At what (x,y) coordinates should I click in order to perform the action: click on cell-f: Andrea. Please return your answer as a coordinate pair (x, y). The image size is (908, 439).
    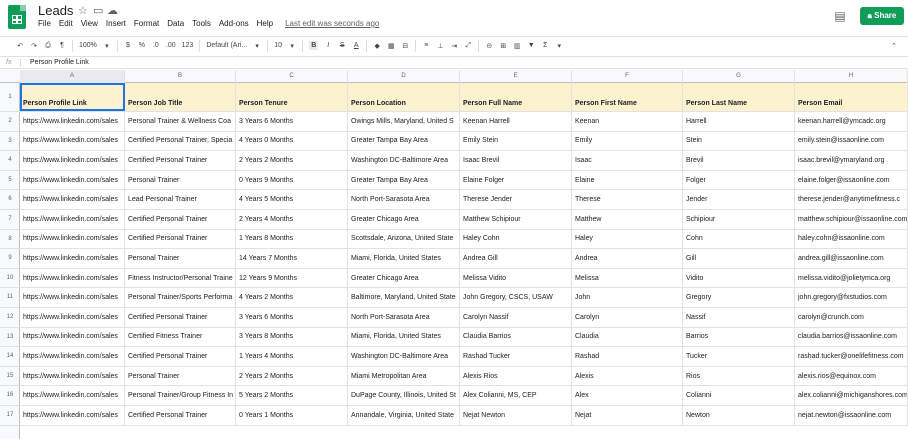
    Looking at the image, I should click on (627, 258).